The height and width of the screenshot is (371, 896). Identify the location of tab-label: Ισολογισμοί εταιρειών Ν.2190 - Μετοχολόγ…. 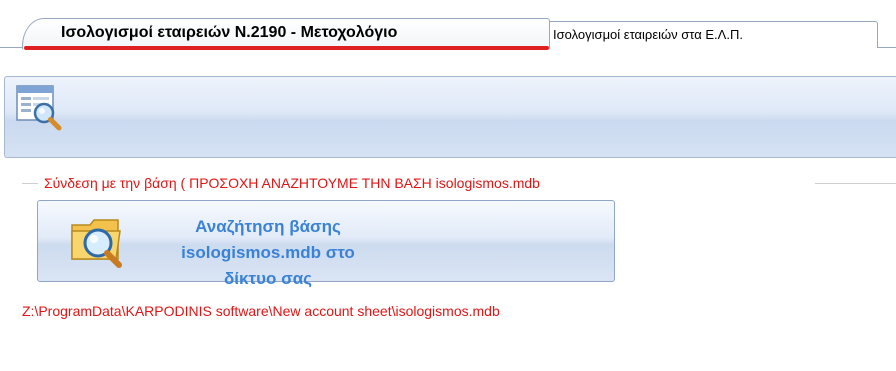
(229, 32).